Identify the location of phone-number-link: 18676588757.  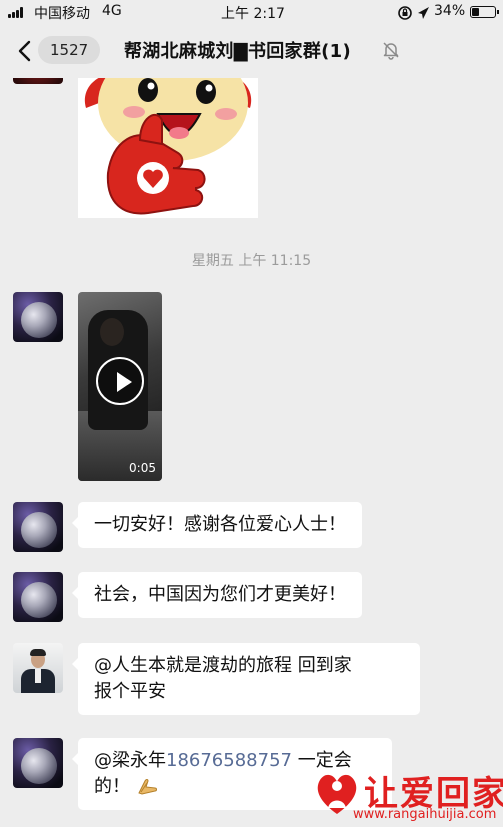
(229, 760).